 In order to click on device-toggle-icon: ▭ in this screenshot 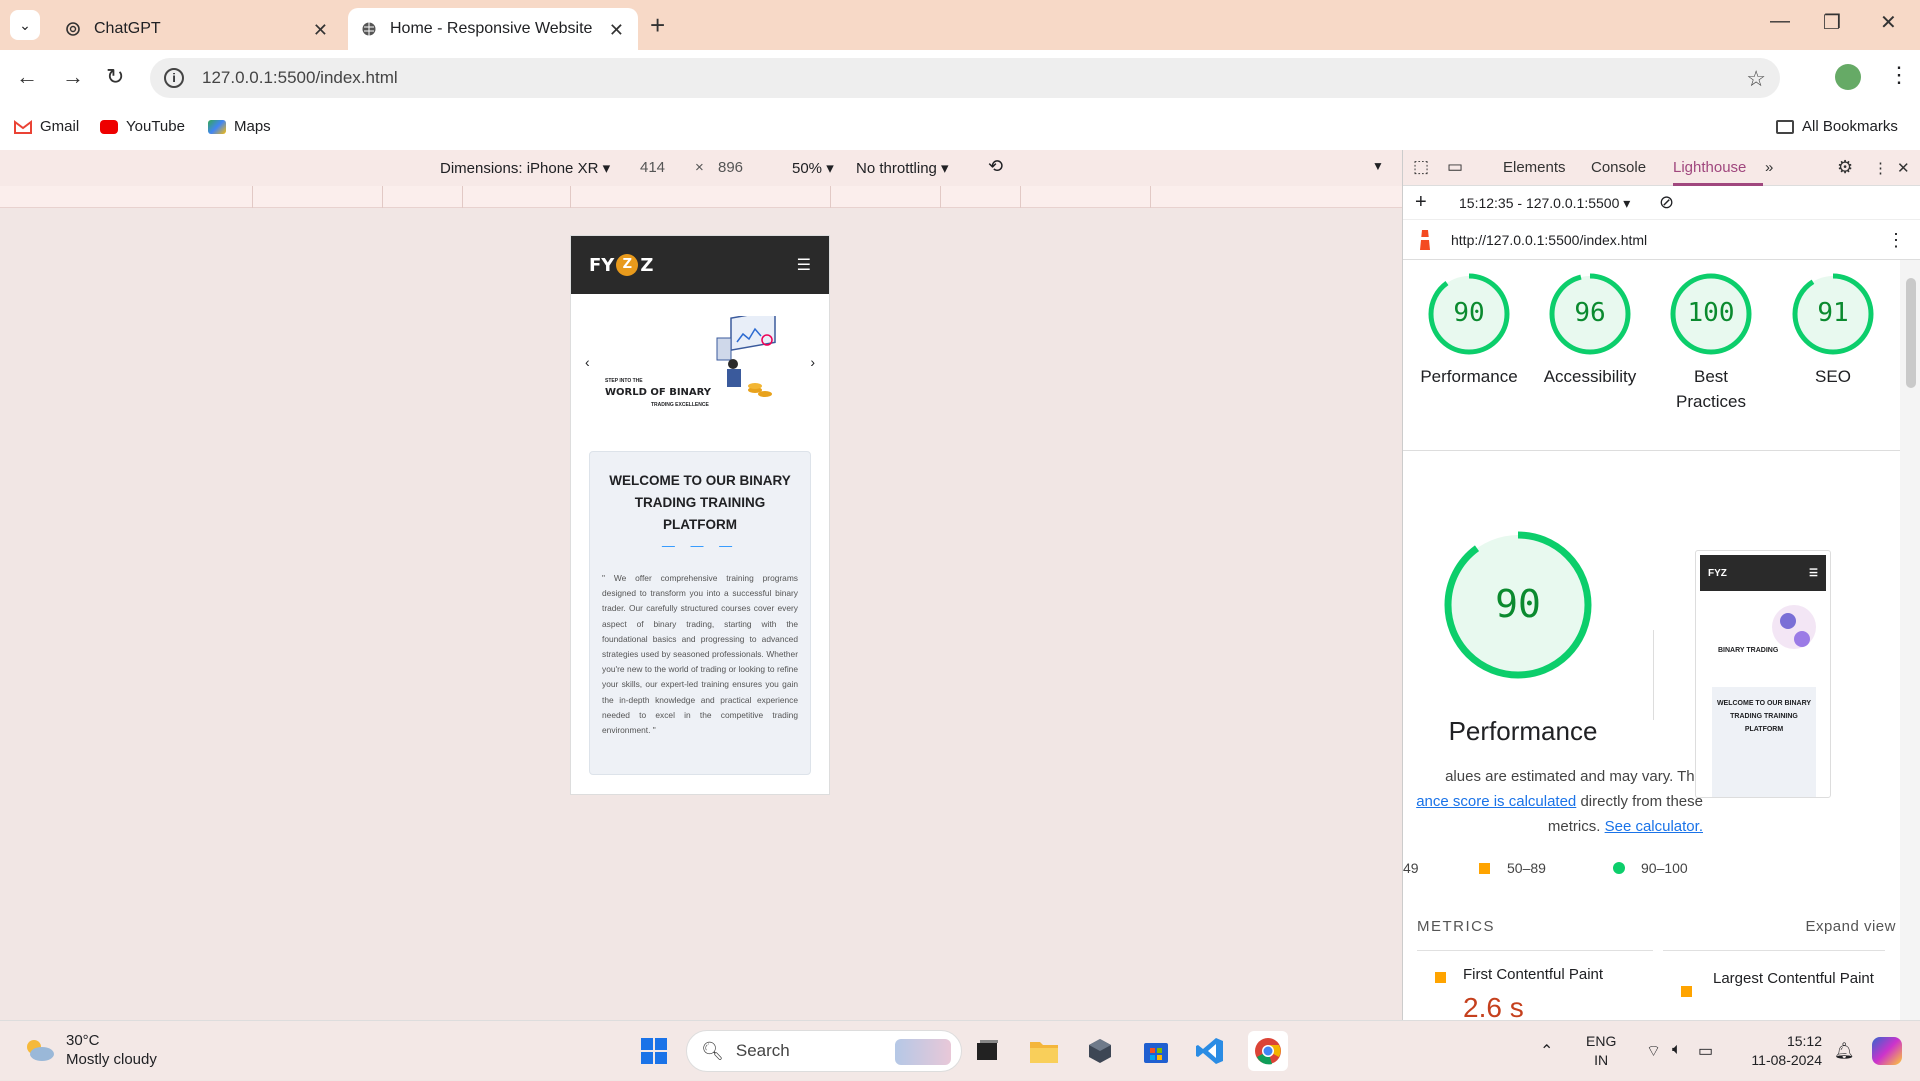, I will do `click(1455, 167)`.